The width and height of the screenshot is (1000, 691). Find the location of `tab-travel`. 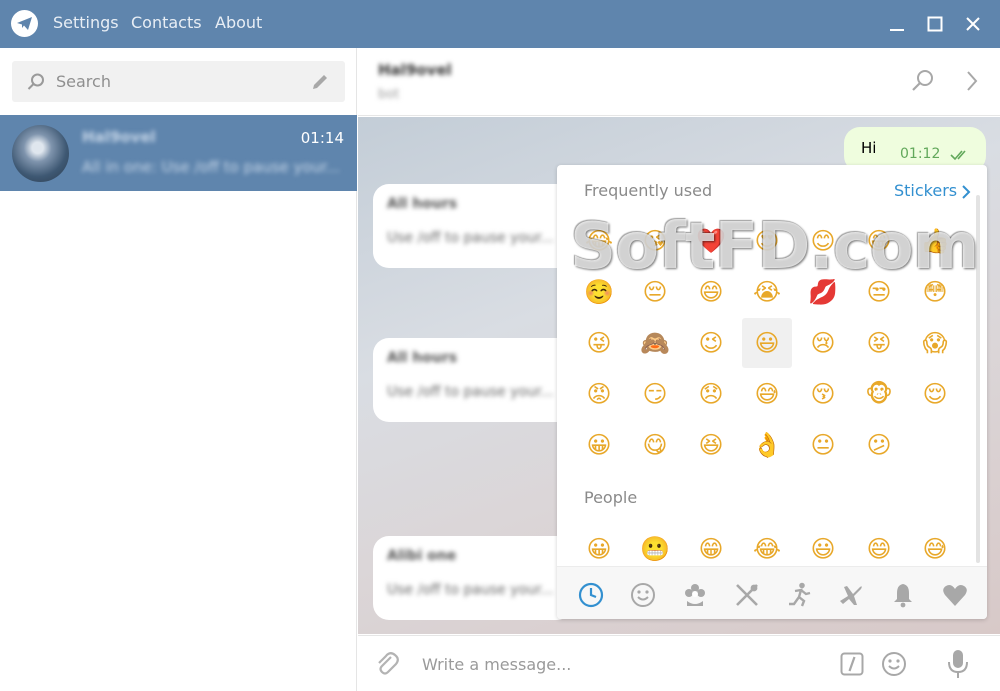

tab-travel is located at coordinates (851, 595).